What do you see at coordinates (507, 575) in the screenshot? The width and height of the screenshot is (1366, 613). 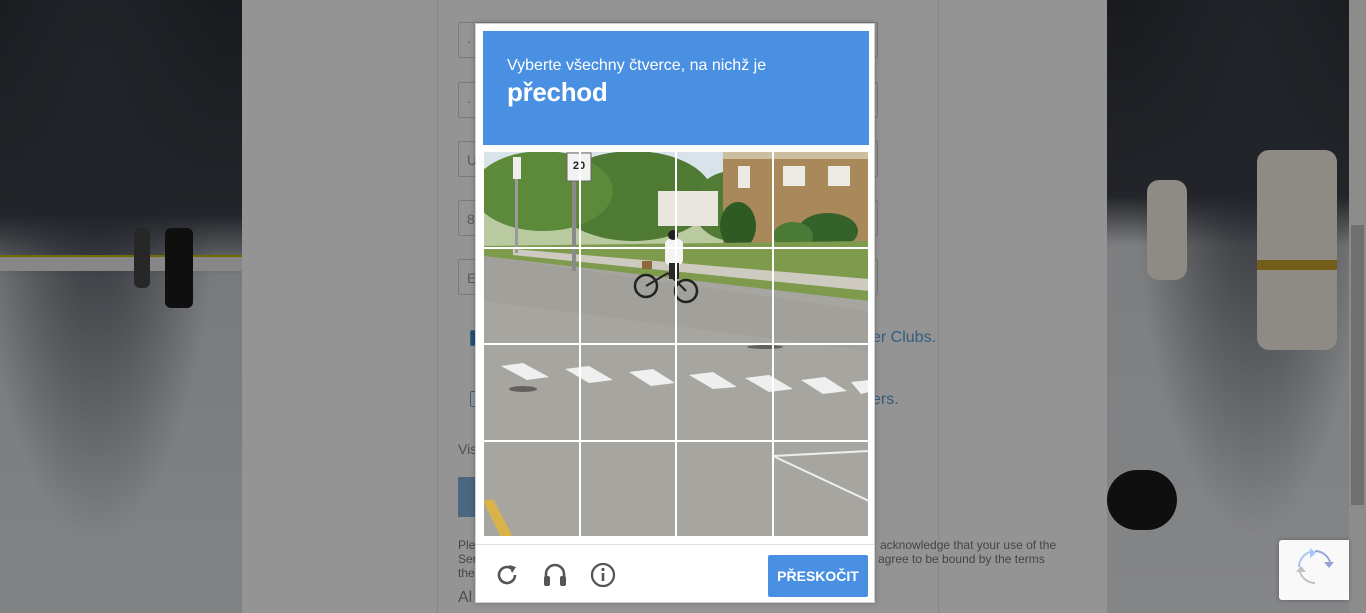 I see `reload-icon` at bounding box center [507, 575].